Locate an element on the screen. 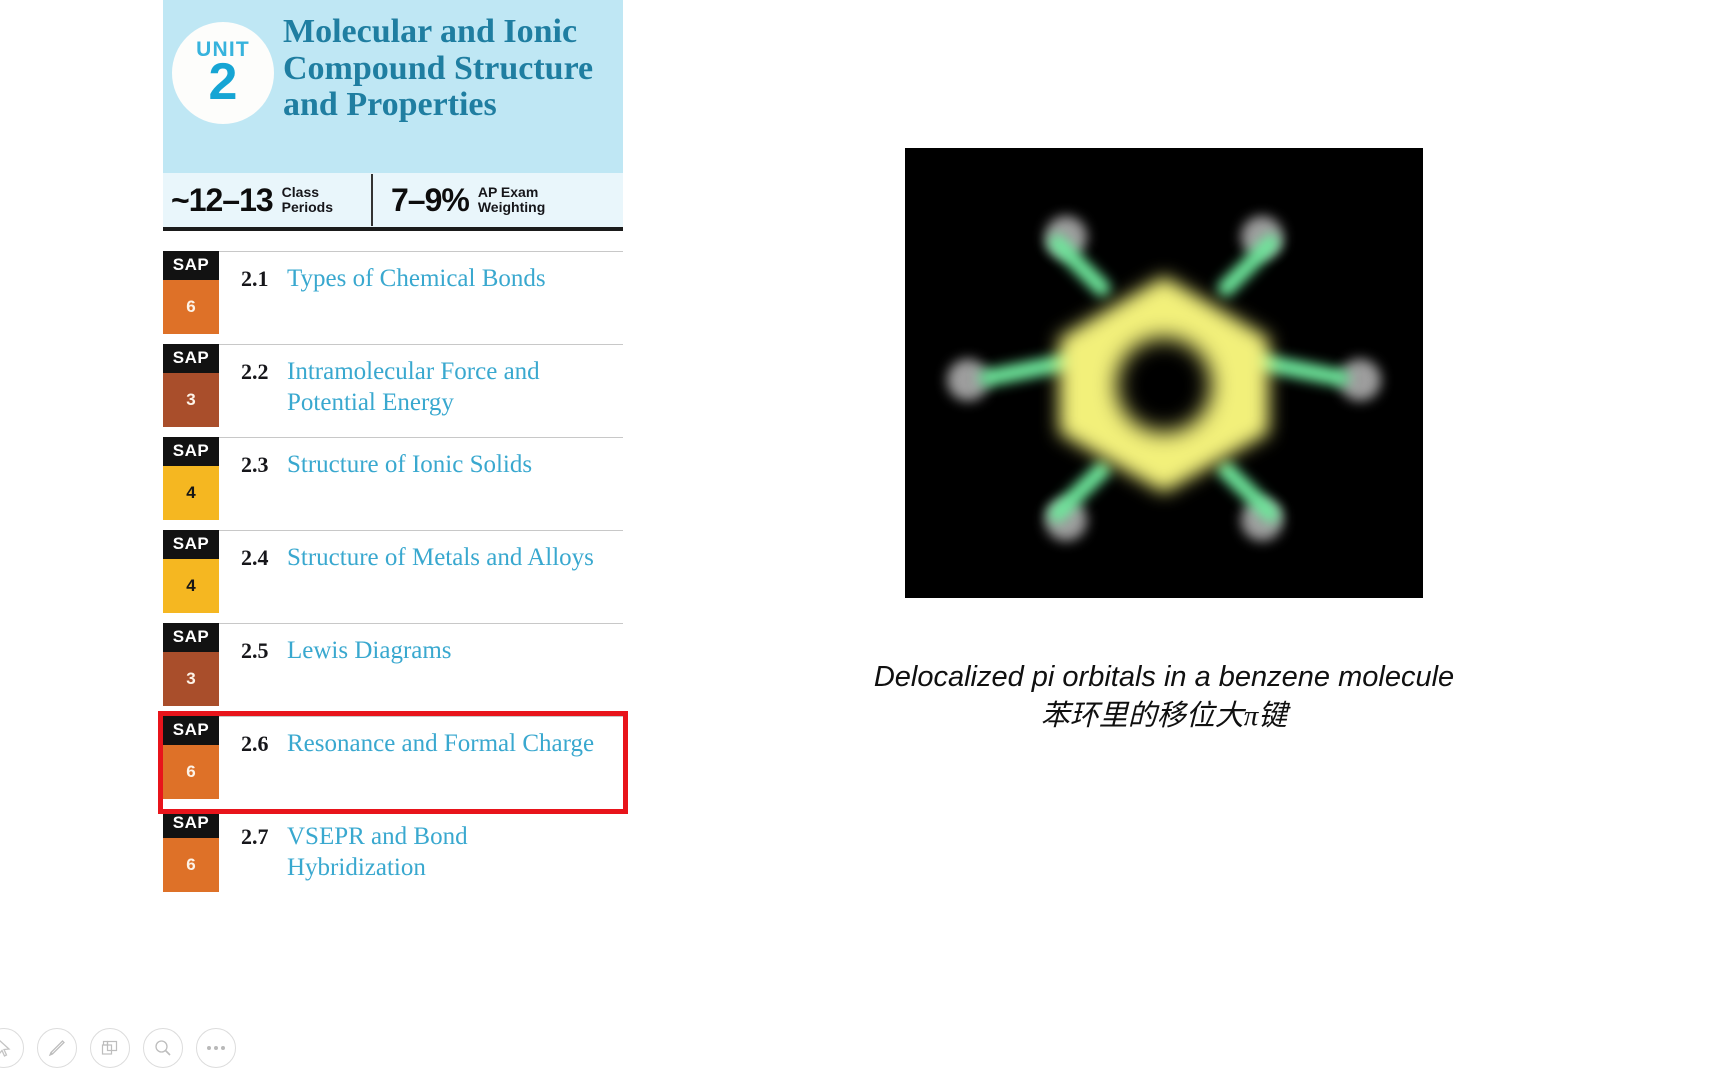  topic-body: 2.5 Lewis Diagrams is located at coordinates (335, 645).